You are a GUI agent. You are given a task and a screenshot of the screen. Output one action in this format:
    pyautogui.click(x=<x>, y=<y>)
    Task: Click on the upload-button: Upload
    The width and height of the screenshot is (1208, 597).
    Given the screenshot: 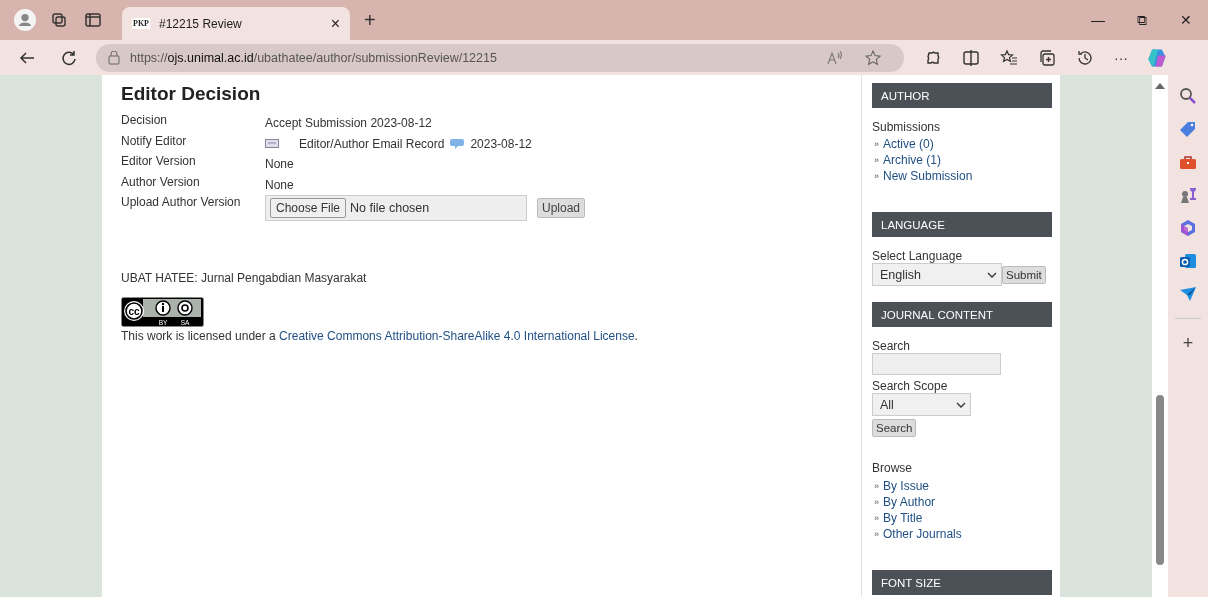 What is the action you would take?
    pyautogui.click(x=561, y=208)
    